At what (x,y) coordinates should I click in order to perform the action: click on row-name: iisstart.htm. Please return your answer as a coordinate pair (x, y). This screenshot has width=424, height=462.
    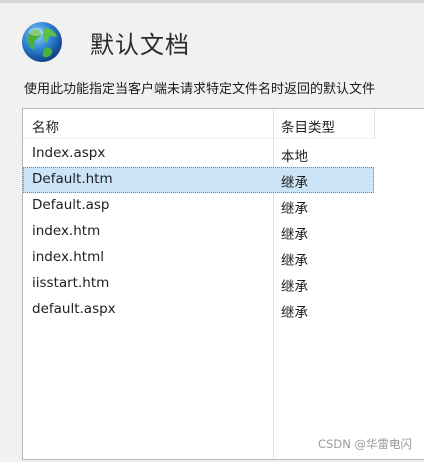
    Looking at the image, I should click on (71, 283).